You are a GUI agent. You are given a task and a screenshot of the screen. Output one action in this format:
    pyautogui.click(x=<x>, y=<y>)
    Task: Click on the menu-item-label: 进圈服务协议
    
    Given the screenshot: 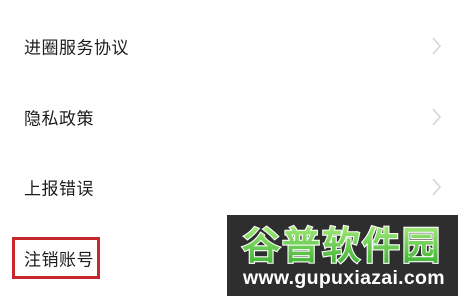 What is the action you would take?
    pyautogui.click(x=76, y=48)
    